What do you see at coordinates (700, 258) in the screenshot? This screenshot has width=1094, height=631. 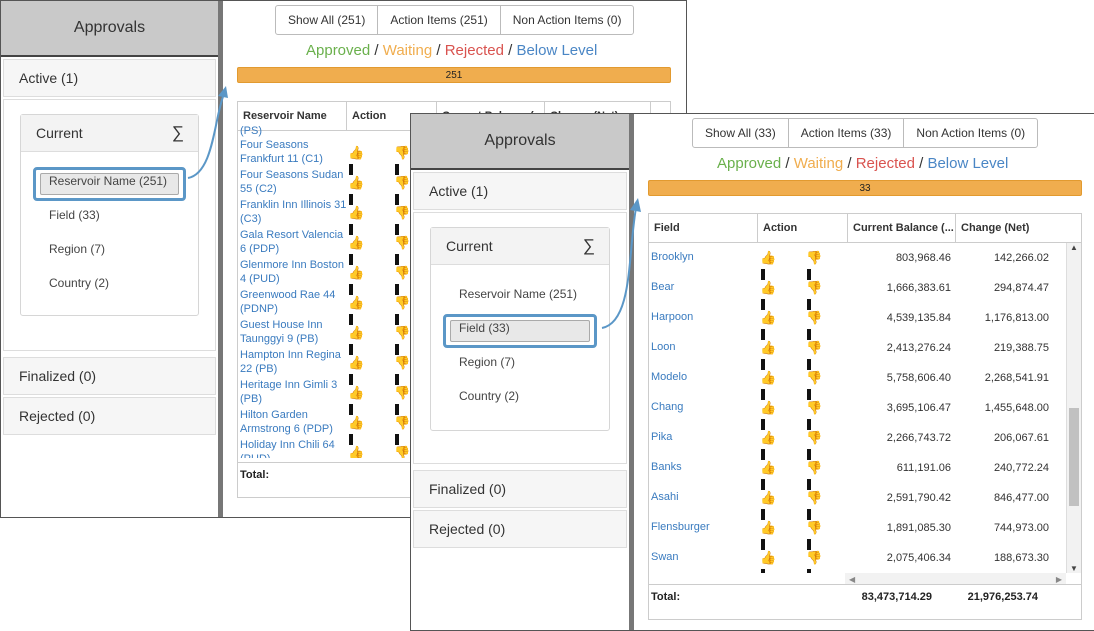 I see `field-link: Brooklyn` at bounding box center [700, 258].